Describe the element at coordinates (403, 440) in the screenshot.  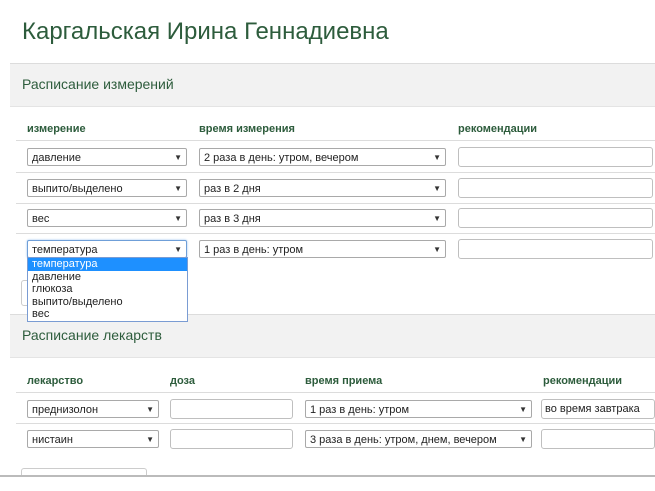
I see `intake-time-select-value: 3 раза в день: утром, днем, вечером` at that location.